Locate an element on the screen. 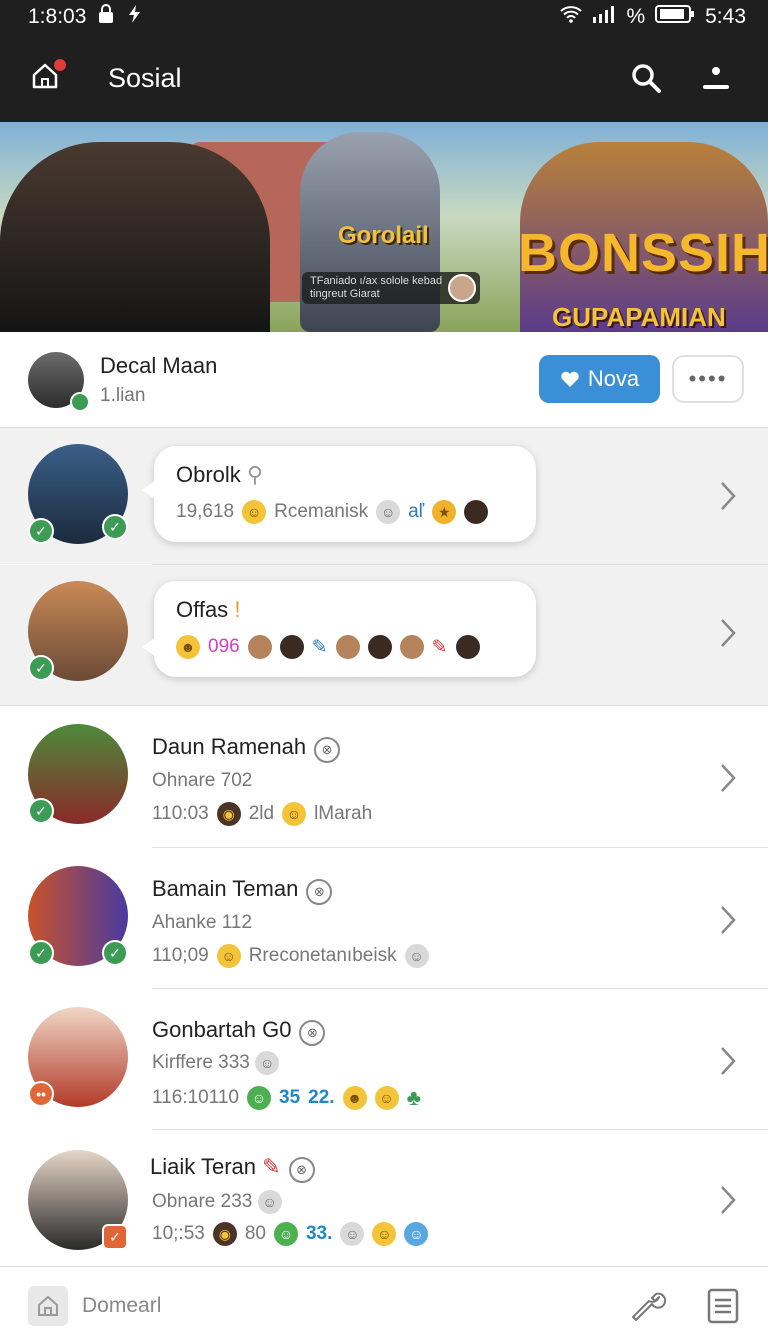  contact-time: 110;09 is located at coordinates (180, 955).